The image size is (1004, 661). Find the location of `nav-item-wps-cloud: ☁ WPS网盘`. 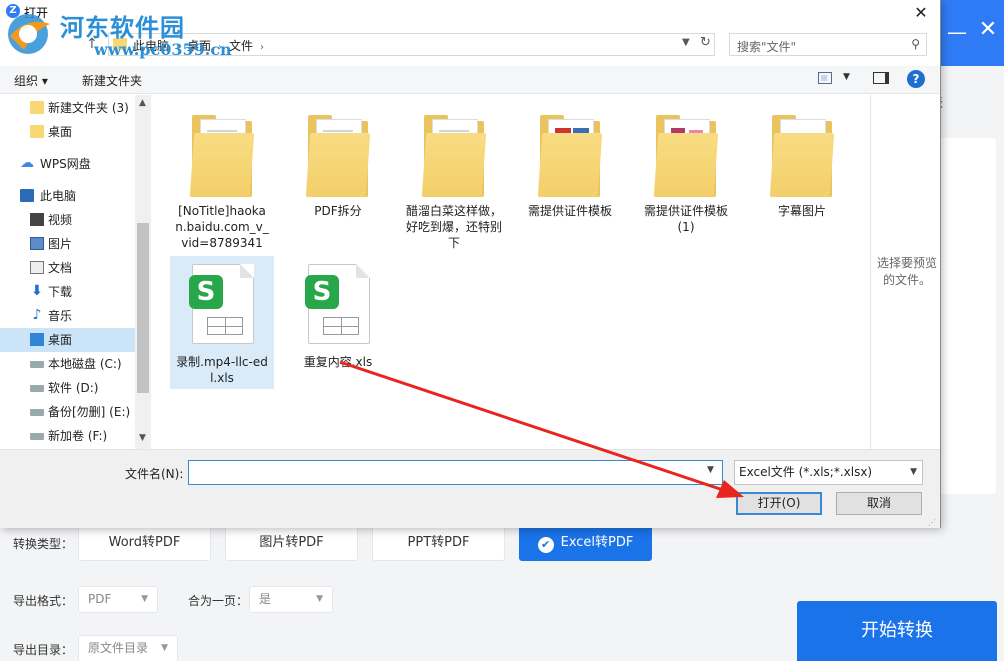

nav-item-wps-cloud: ☁ WPS网盘 is located at coordinates (67, 164).